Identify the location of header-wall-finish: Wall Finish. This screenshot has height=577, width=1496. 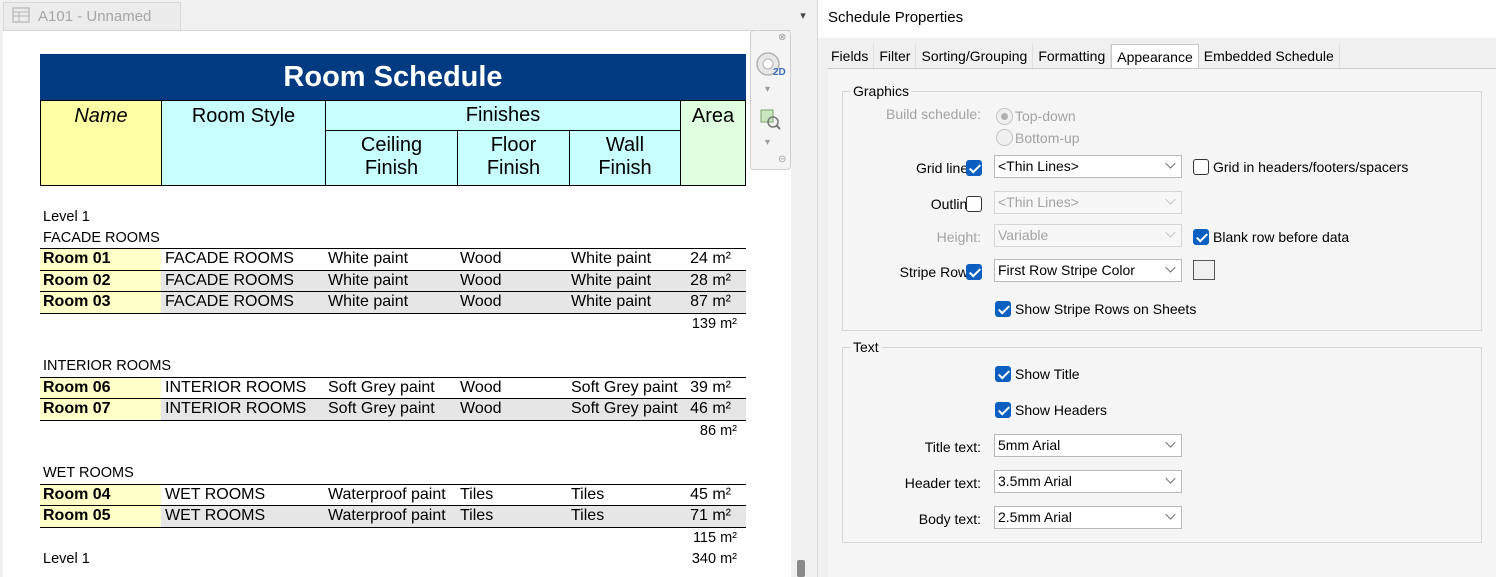
(625, 158).